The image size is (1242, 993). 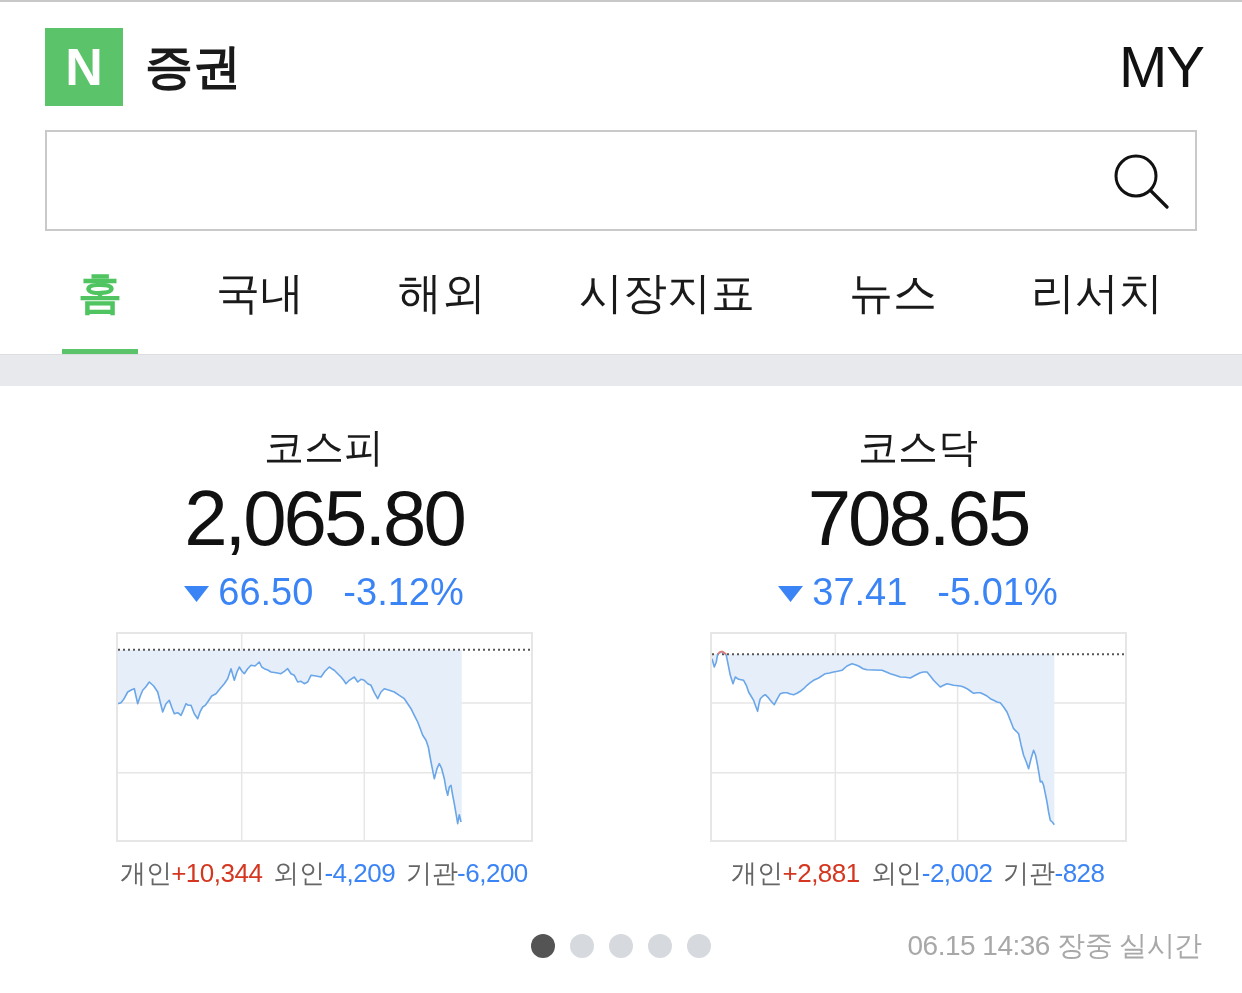 What do you see at coordinates (217, 873) in the screenshot?
I see `investor-value: +10,344` at bounding box center [217, 873].